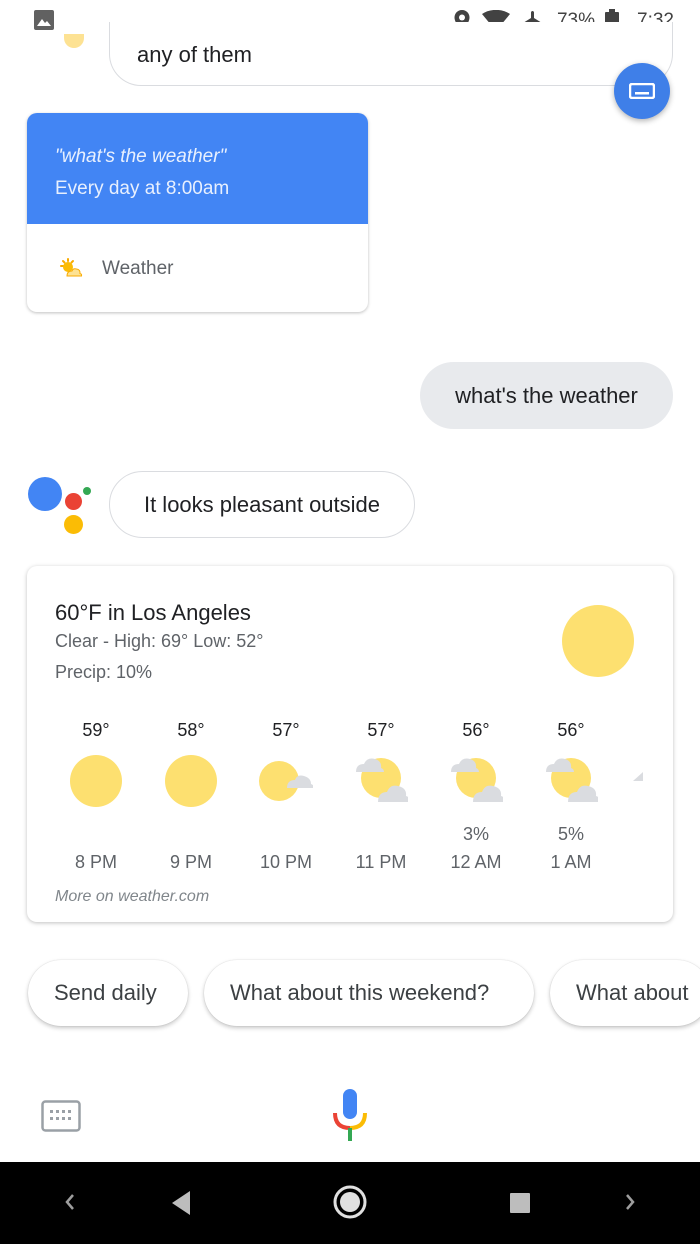  What do you see at coordinates (638, 776) in the screenshot?
I see `cloud-icon` at bounding box center [638, 776].